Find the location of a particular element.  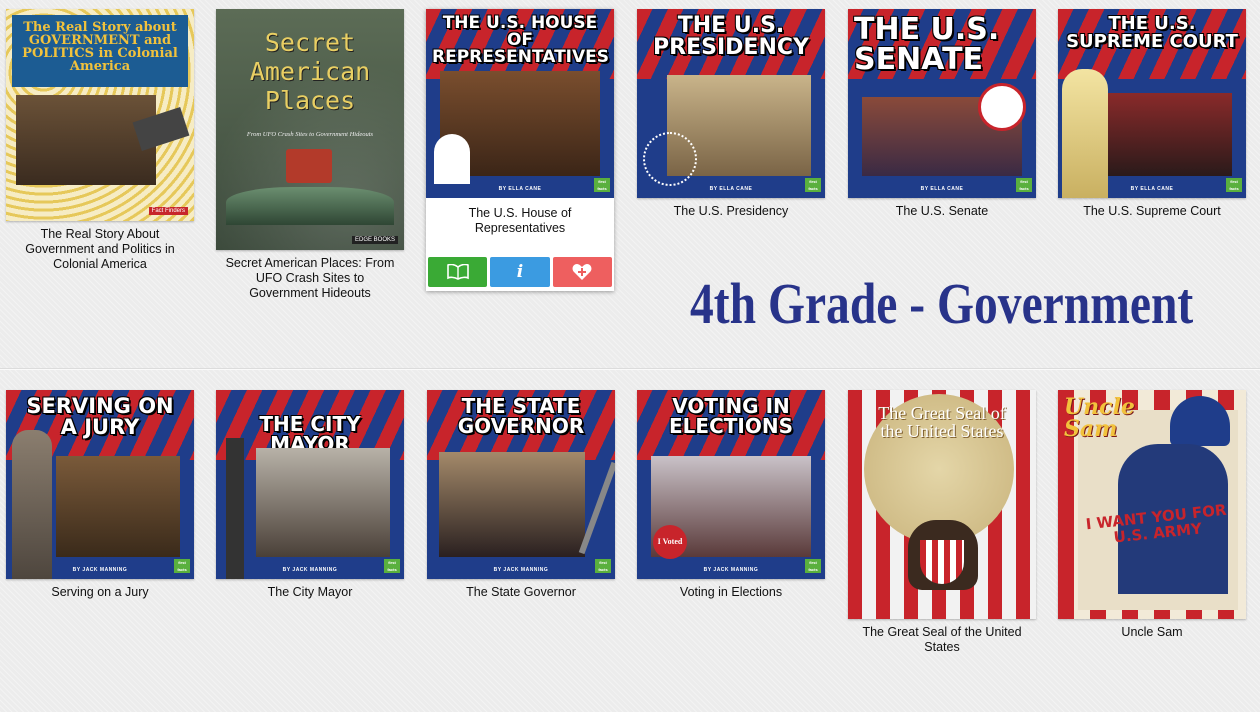

book-caption: The State Governor is located at coordinates (521, 592).